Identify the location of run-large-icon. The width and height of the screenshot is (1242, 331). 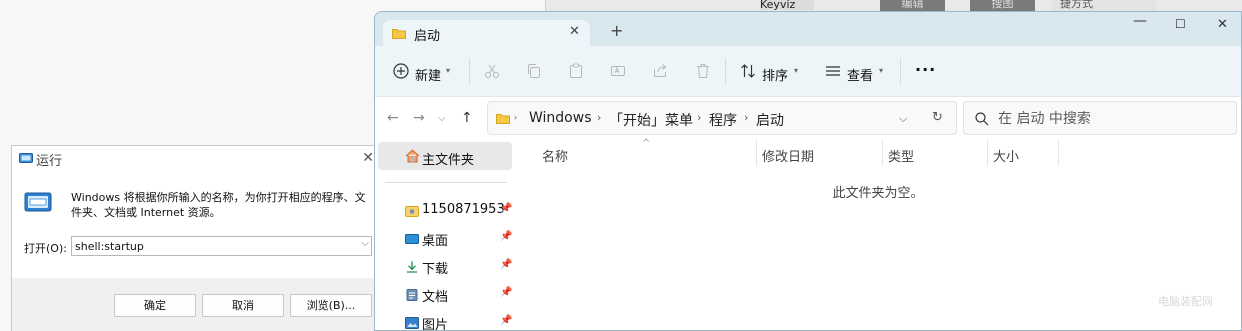
(38, 202).